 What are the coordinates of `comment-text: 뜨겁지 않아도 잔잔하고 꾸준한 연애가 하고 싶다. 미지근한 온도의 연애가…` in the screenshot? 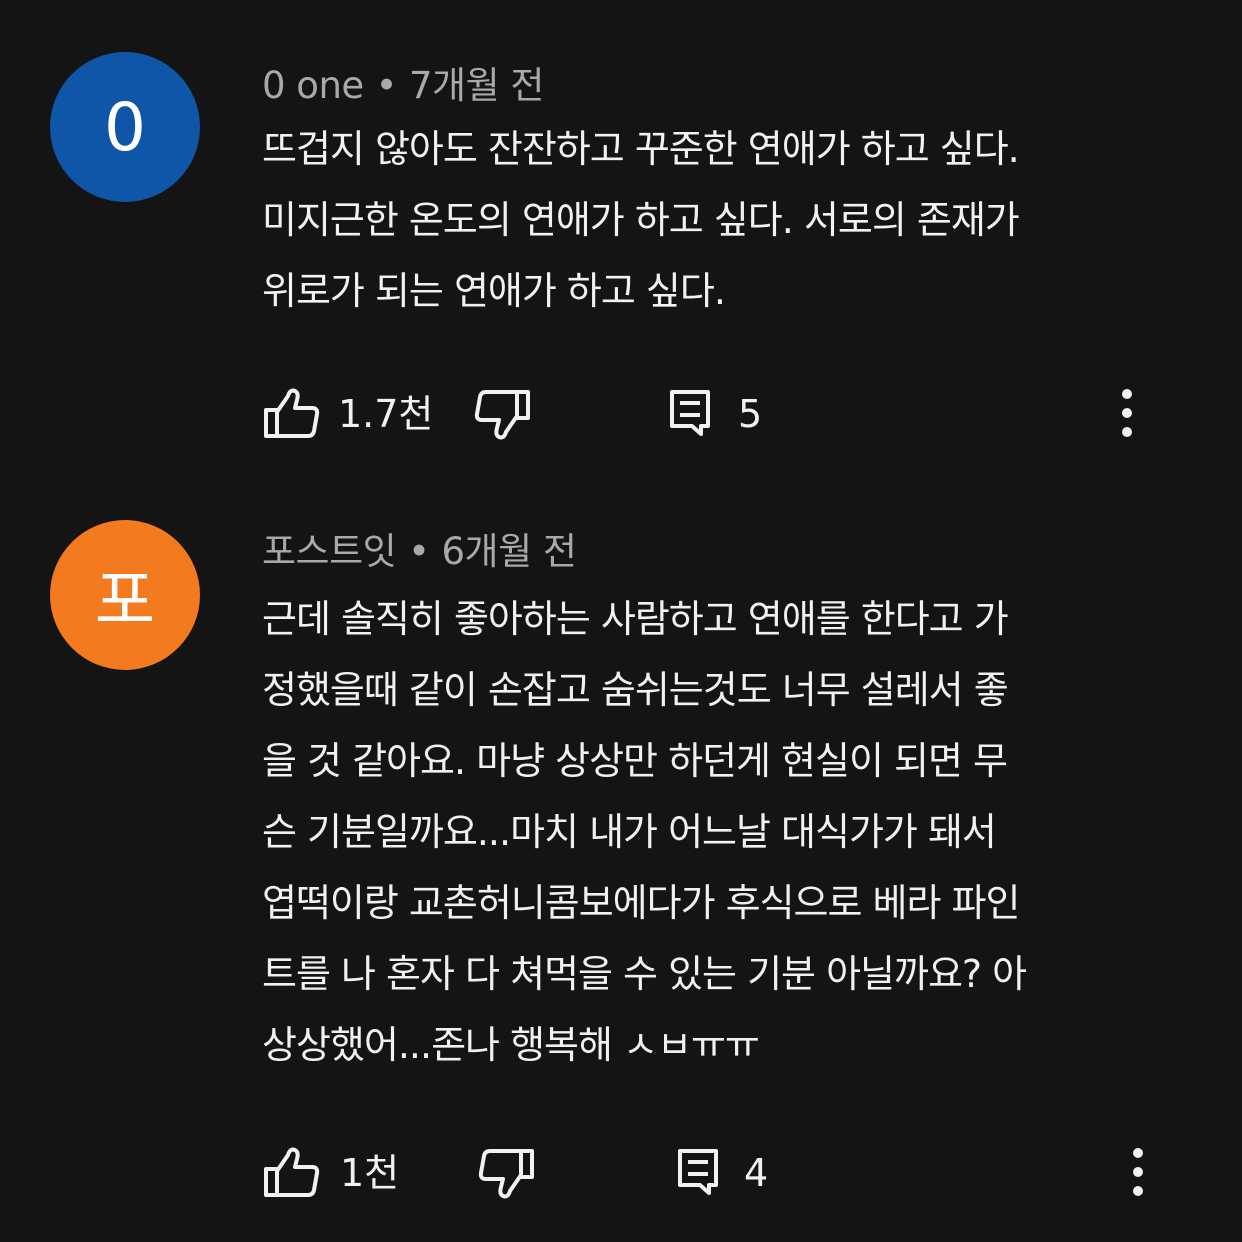 It's located at (641, 220).